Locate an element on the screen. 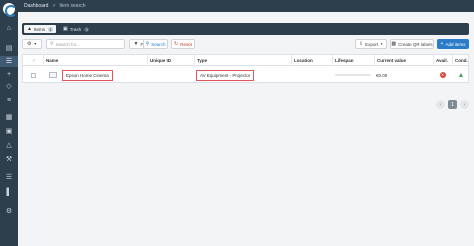 This screenshot has height=246, width=474. inventory-icon: ▤ is located at coordinates (9, 48).